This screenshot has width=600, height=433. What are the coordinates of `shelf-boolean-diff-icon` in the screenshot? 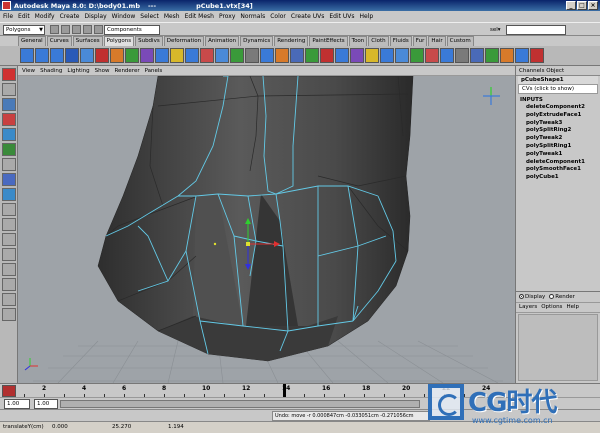 It's located at (192, 55).